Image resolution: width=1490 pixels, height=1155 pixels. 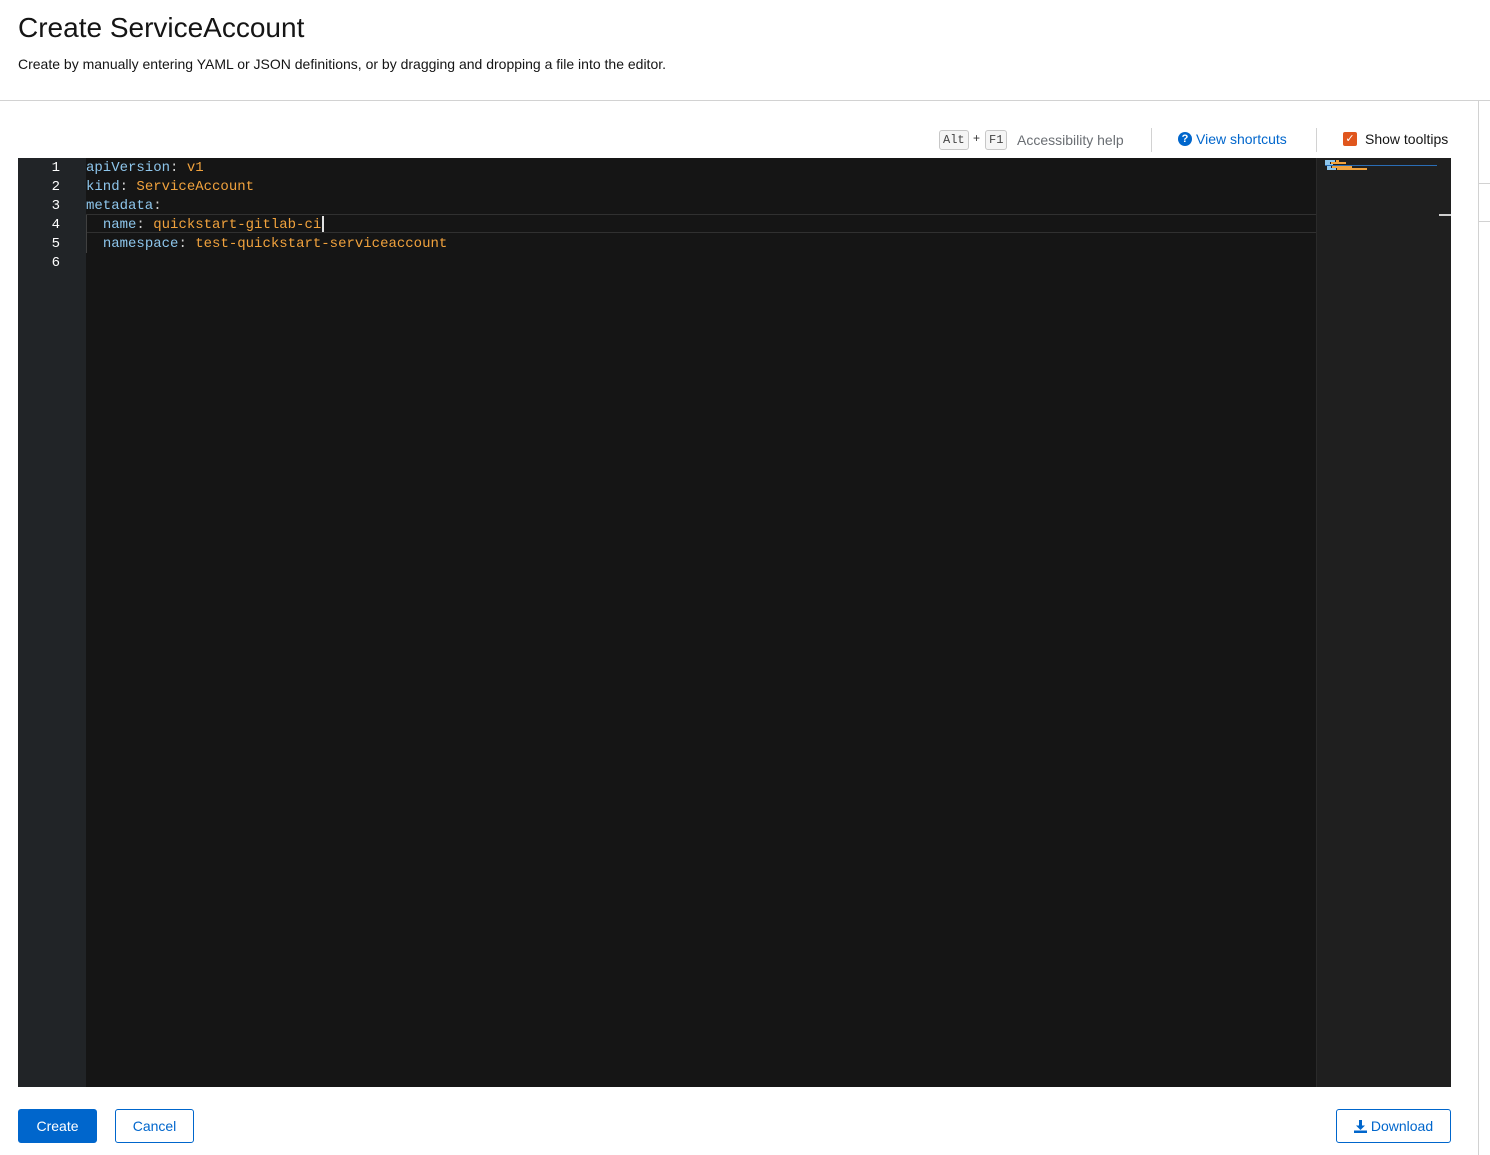 What do you see at coordinates (1185, 139) in the screenshot?
I see `question-circle-icon: ?` at bounding box center [1185, 139].